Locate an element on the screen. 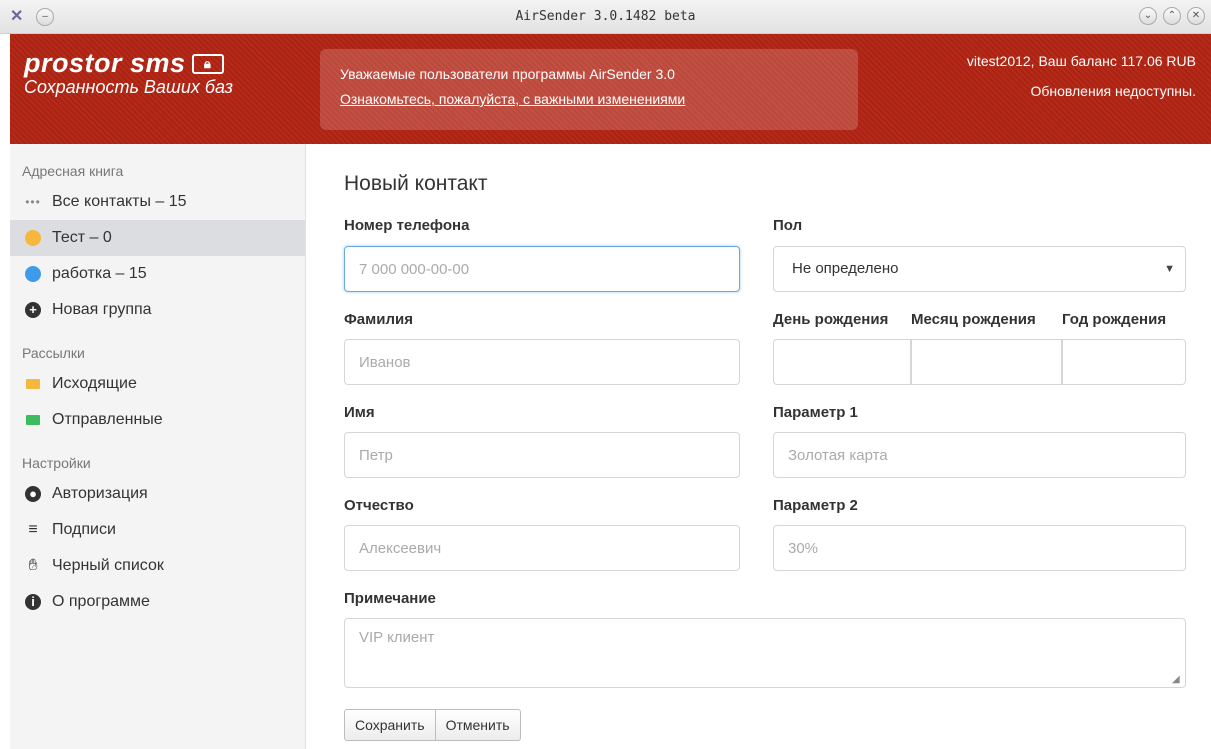  plus-circle-icon: + is located at coordinates (33, 310).